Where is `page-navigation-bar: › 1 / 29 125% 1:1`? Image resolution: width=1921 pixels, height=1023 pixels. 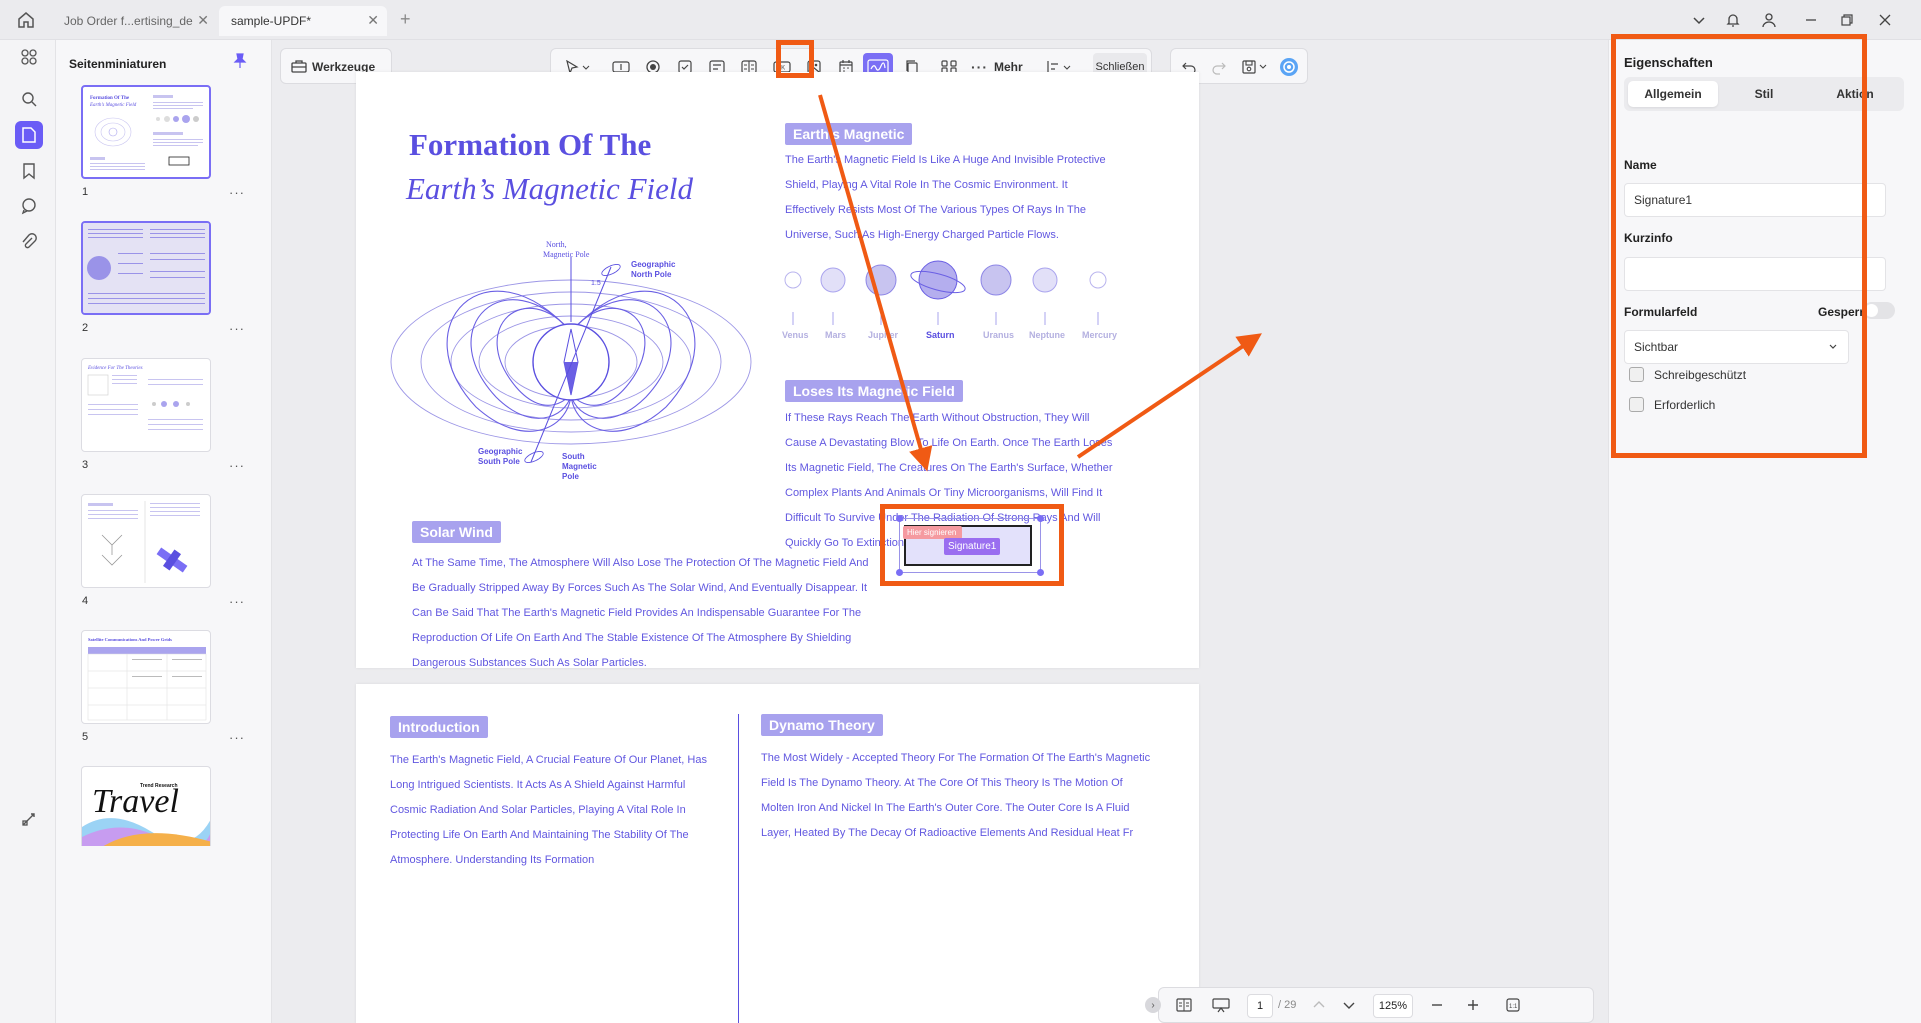
page-navigation-bar: › 1 / 29 125% 1:1 is located at coordinates (1369, 1005).